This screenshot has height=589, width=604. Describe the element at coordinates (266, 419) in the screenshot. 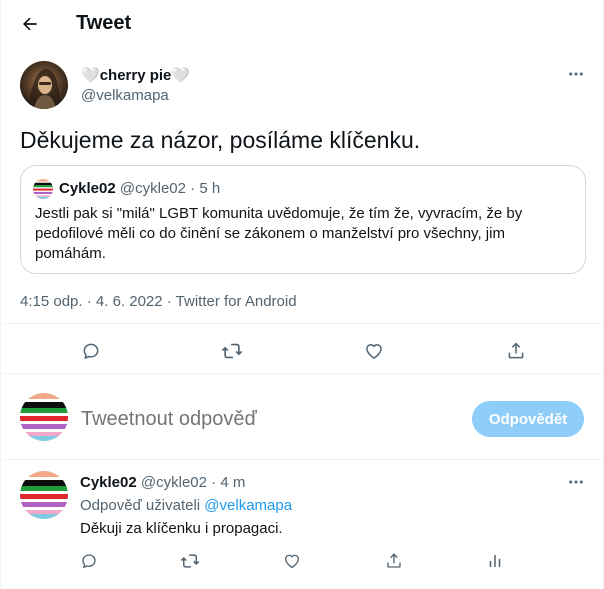

I see `reply-input` at that location.